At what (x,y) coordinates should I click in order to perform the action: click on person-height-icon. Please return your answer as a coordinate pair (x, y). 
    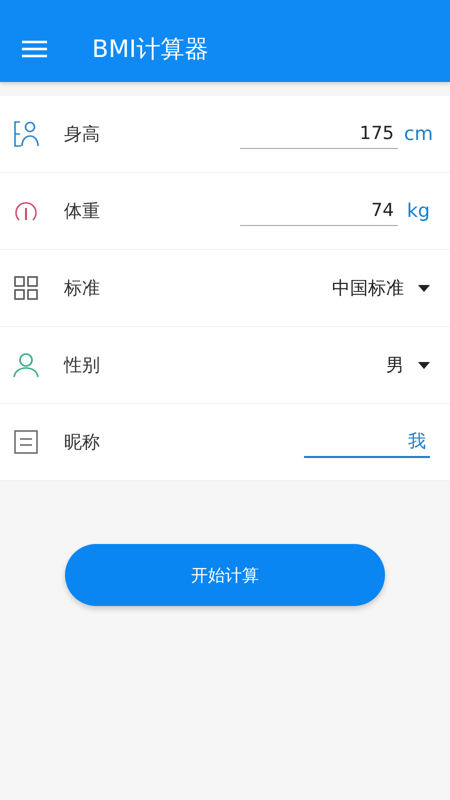
    Looking at the image, I should click on (26, 134).